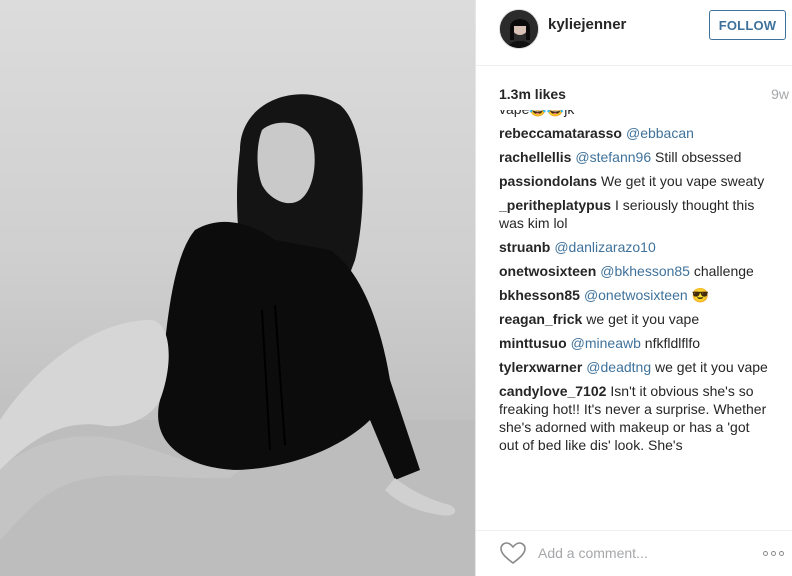  What do you see at coordinates (533, 343) in the screenshot?
I see `comment-username: minttusuo` at bounding box center [533, 343].